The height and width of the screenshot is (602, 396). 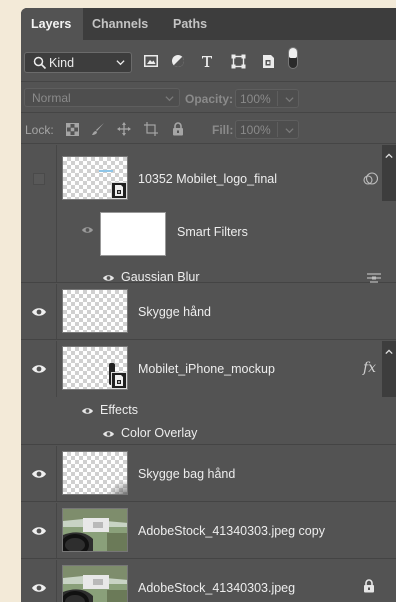 I want to click on layer-row-adobestock-copy: AdobeStock_41340303.jpeg copy, so click(x=208, y=531).